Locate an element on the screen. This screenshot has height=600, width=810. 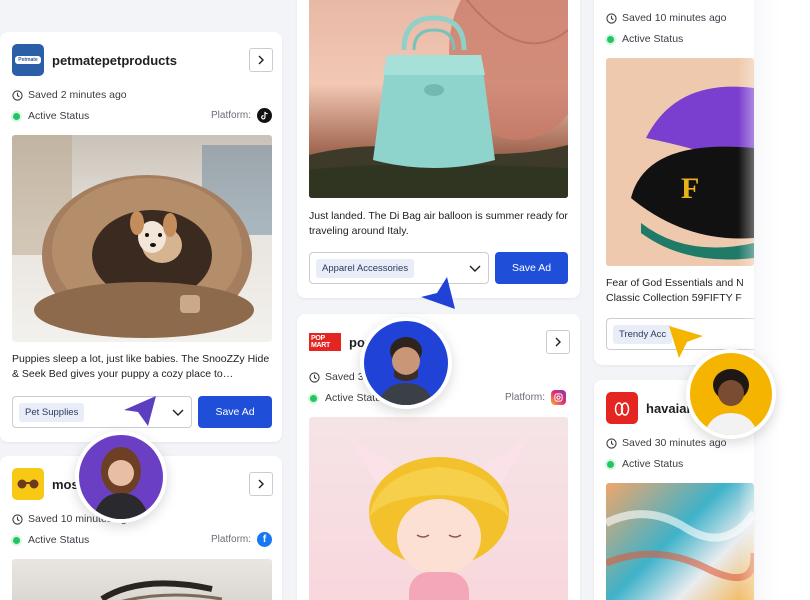
category-chip: Apparel Accessories is located at coordinates (365, 268).